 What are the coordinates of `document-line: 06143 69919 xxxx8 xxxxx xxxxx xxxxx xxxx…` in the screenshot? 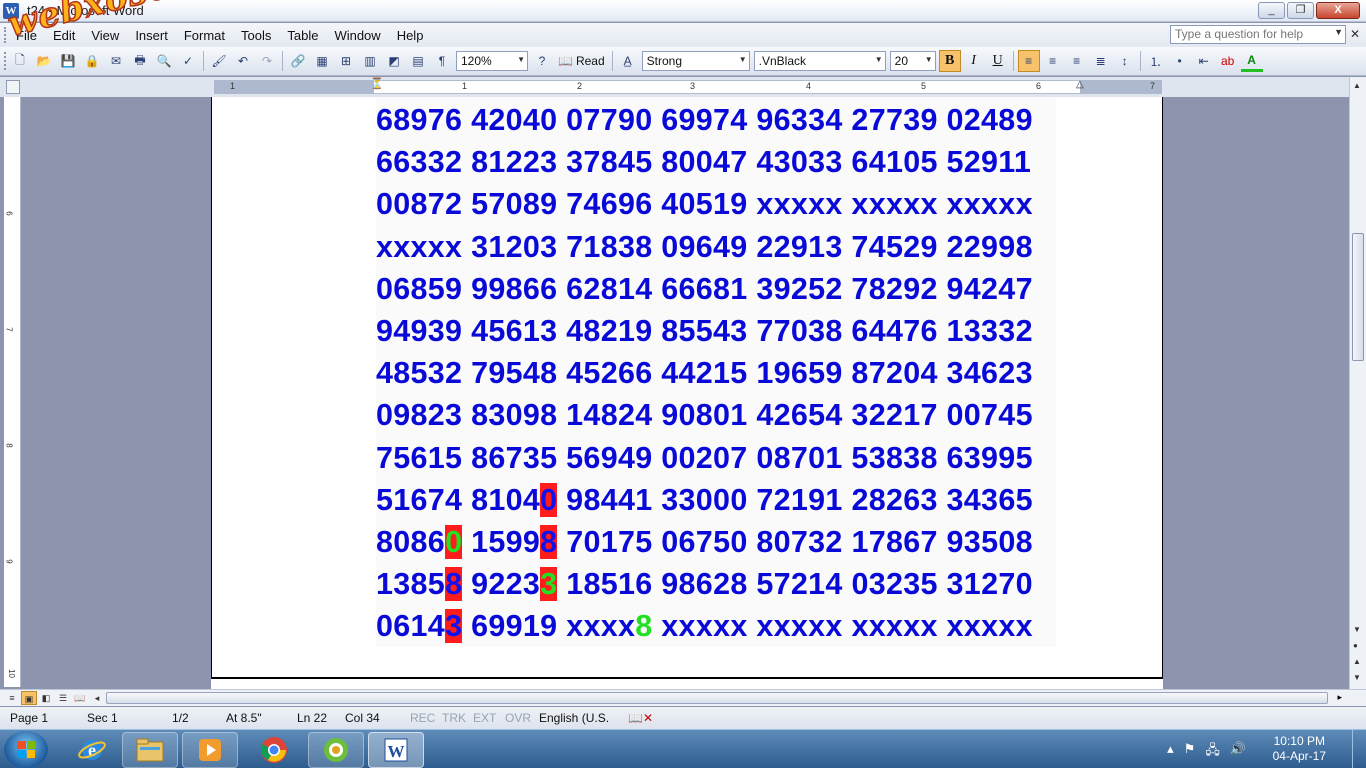 It's located at (716, 626).